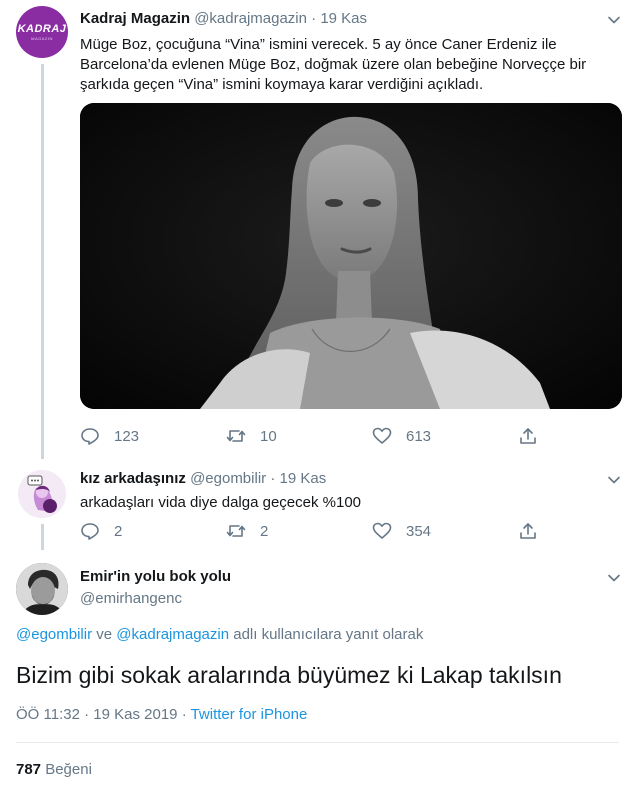 The image size is (635, 787). What do you see at coordinates (127, 436) in the screenshot?
I see `tweet1-reply-count: 123` at bounding box center [127, 436].